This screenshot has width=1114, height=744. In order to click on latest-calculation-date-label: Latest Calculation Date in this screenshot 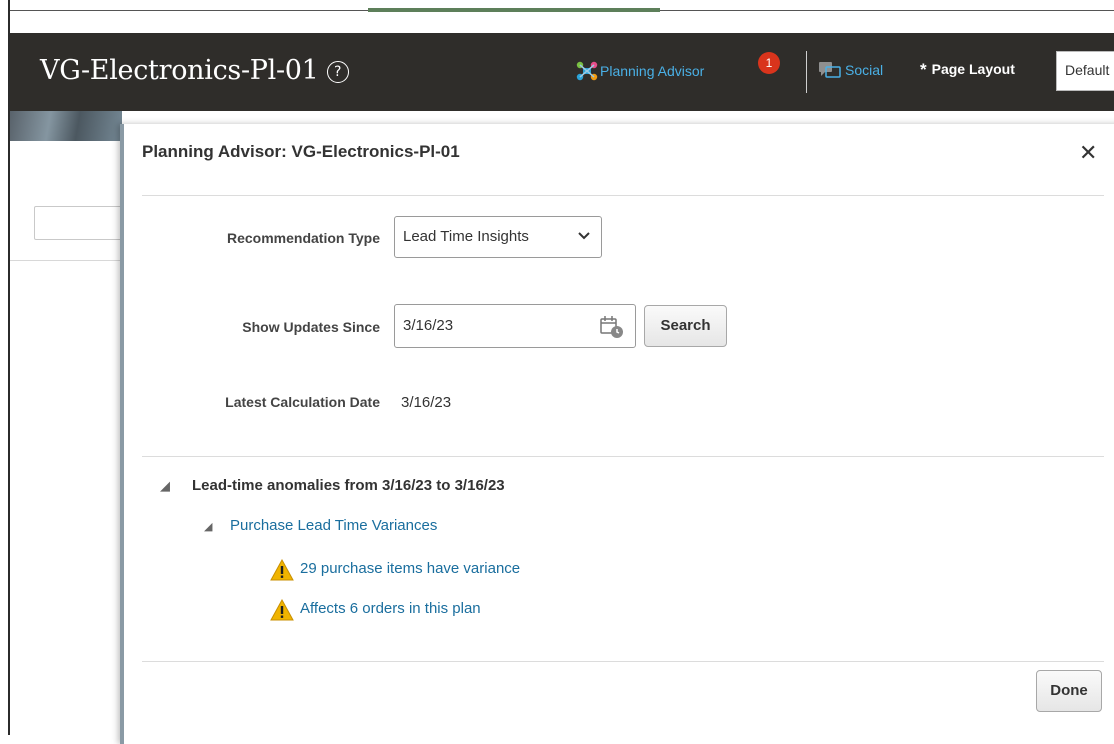, I will do `click(302, 402)`.